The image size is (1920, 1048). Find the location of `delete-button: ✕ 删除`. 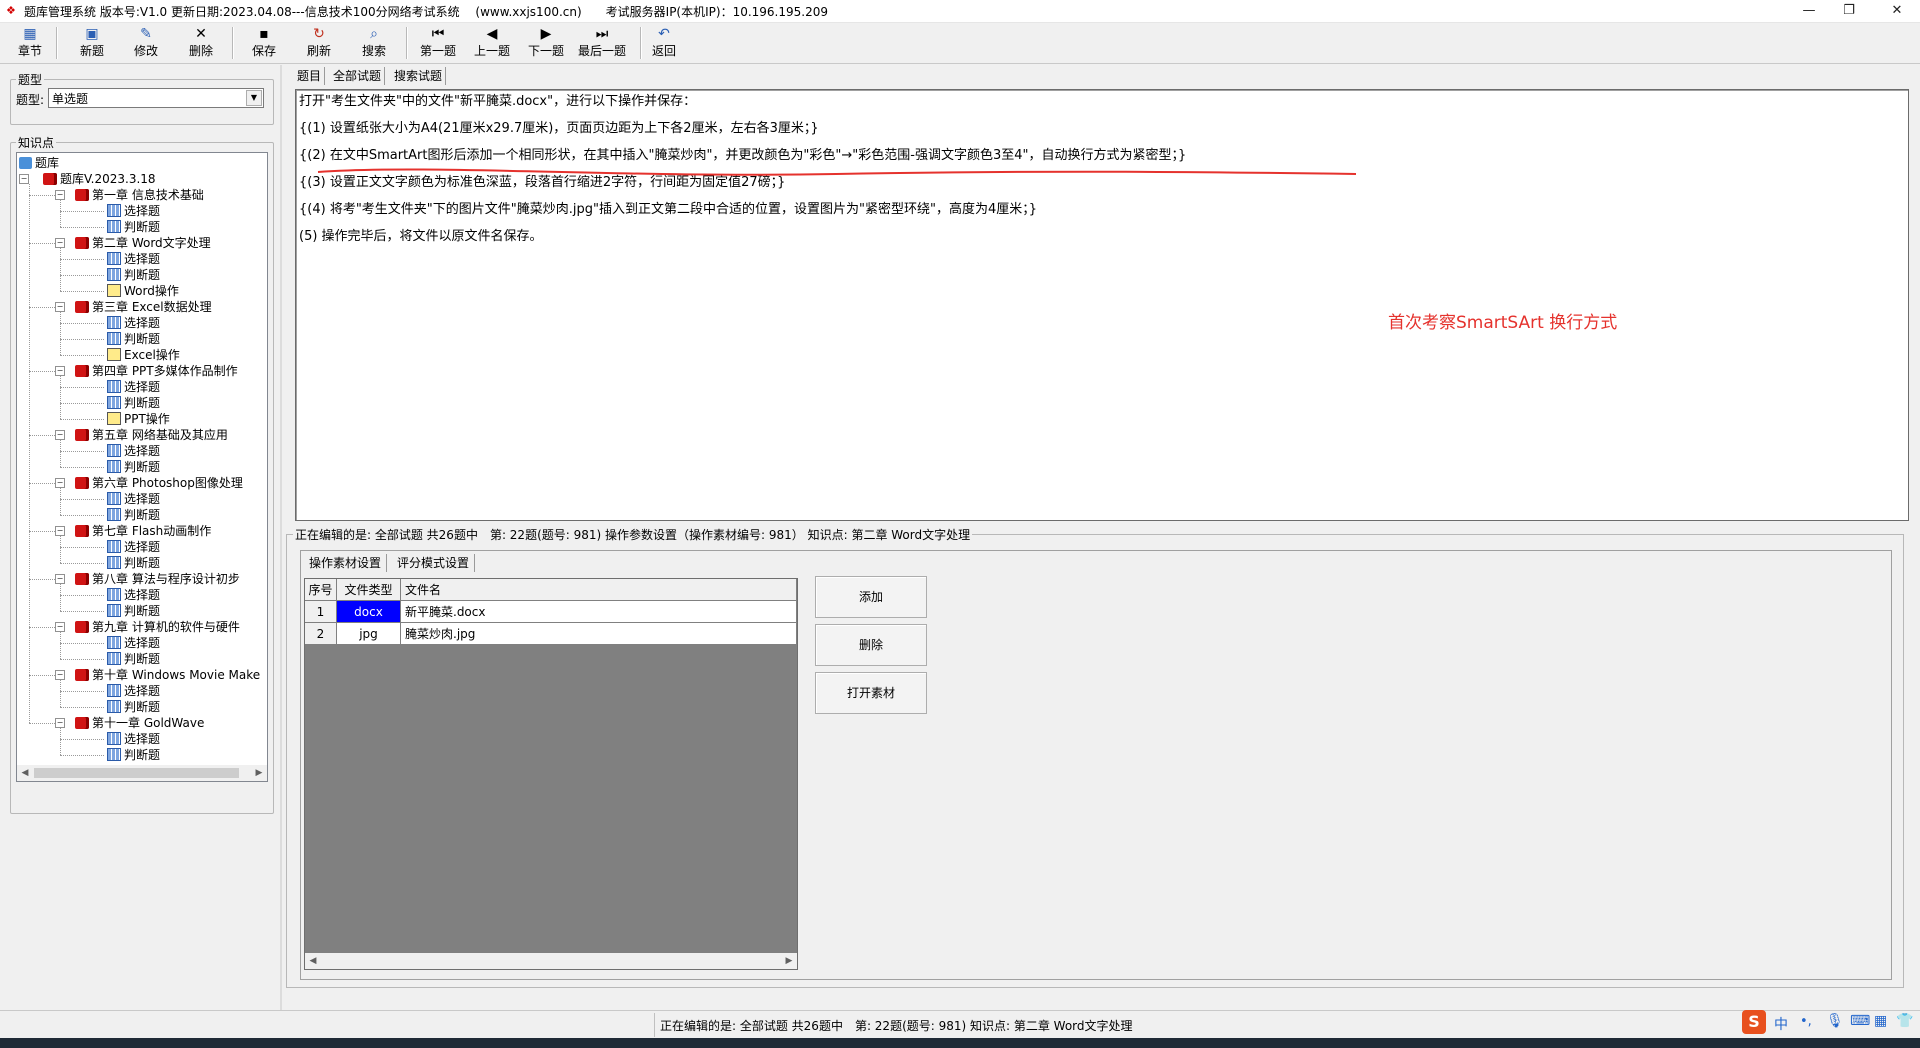

delete-button: ✕ 删除 is located at coordinates (201, 43).